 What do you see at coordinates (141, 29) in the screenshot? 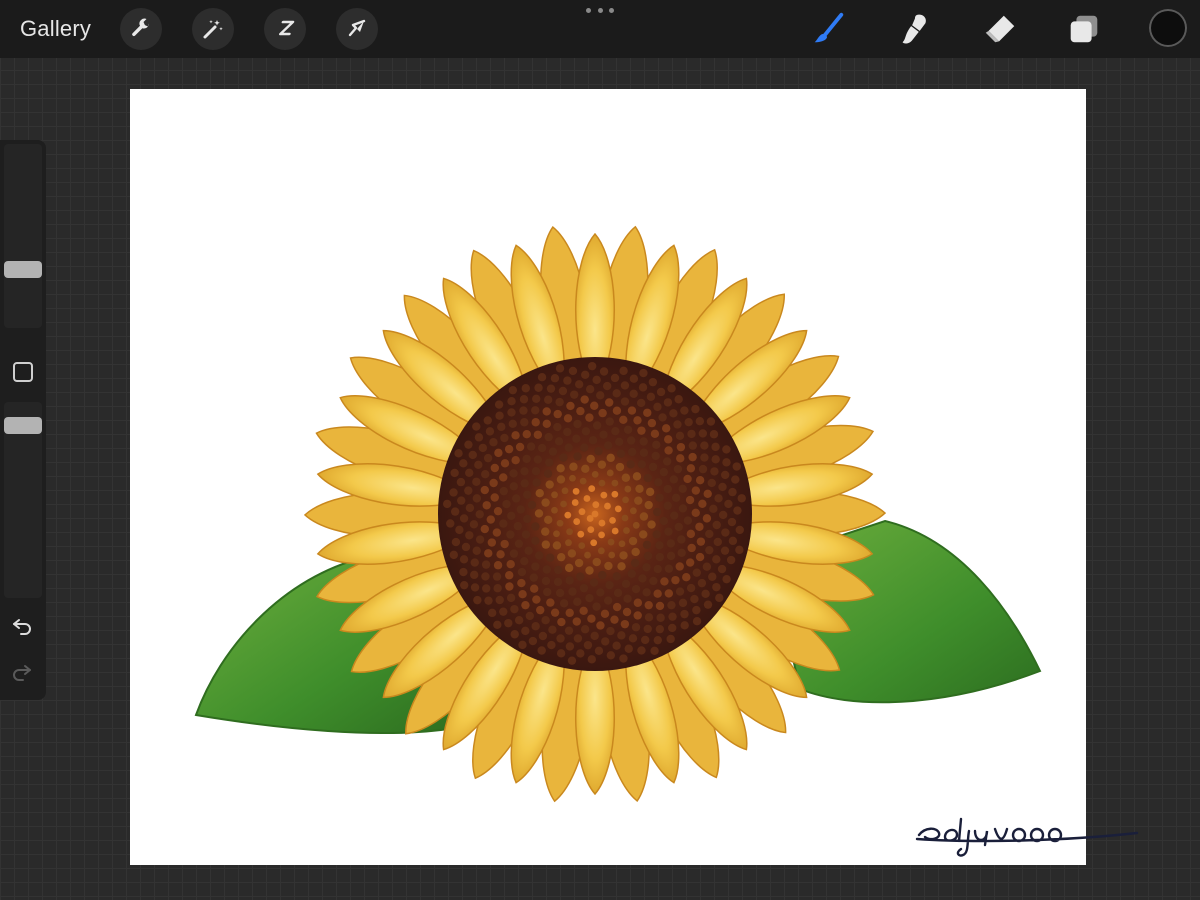
I see `actions-button` at bounding box center [141, 29].